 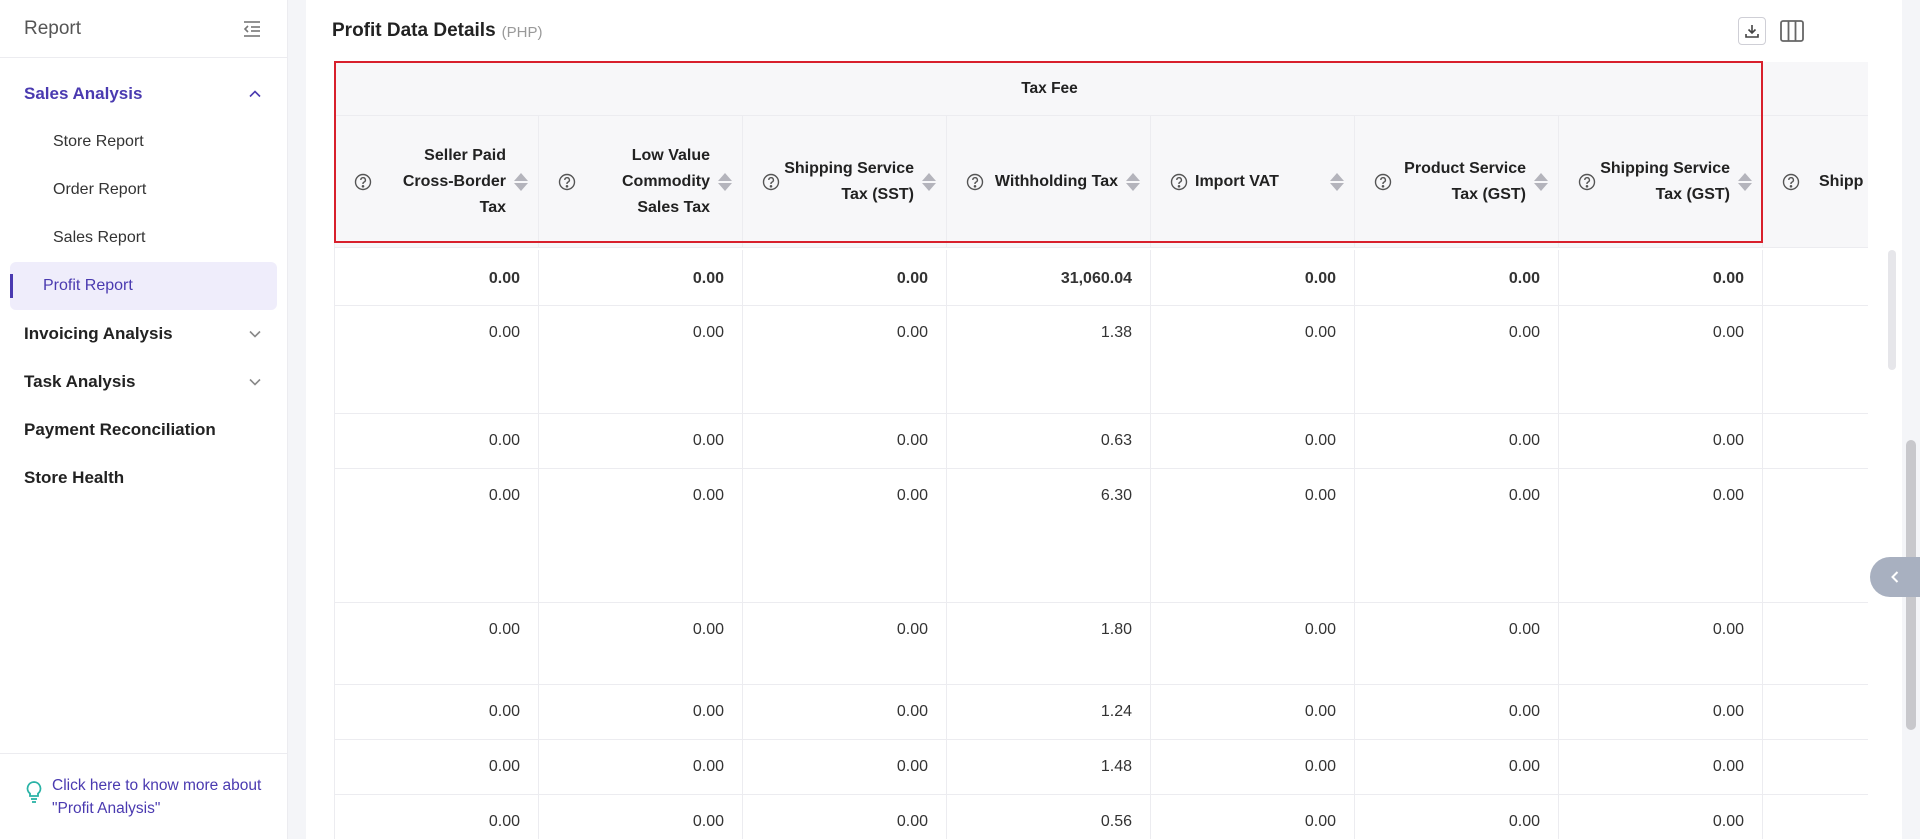 I want to click on table-row: 0.00 0.00 0.00 31,060.04 0.00 0.00 0.00, so click(x=1101, y=278).